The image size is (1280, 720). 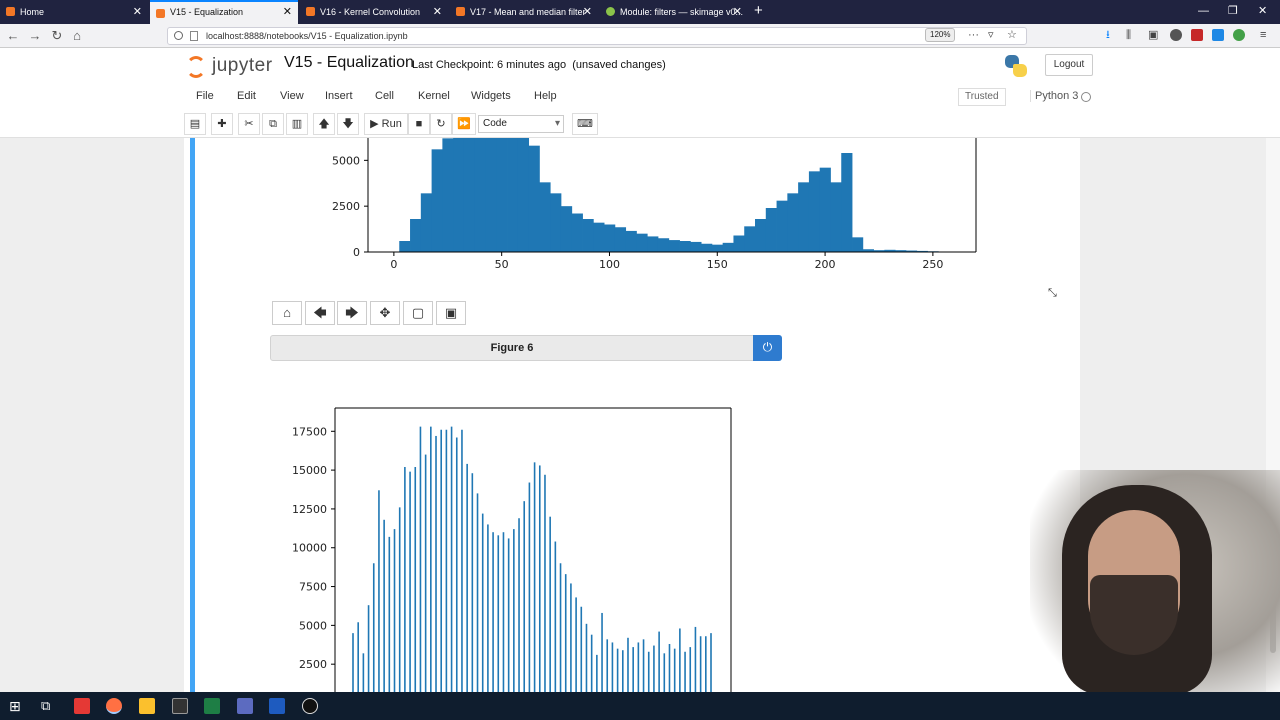 What do you see at coordinates (489, 65) in the screenshot?
I see `checkpoint-text: Last Checkpoint: 6 minutes ago` at bounding box center [489, 65].